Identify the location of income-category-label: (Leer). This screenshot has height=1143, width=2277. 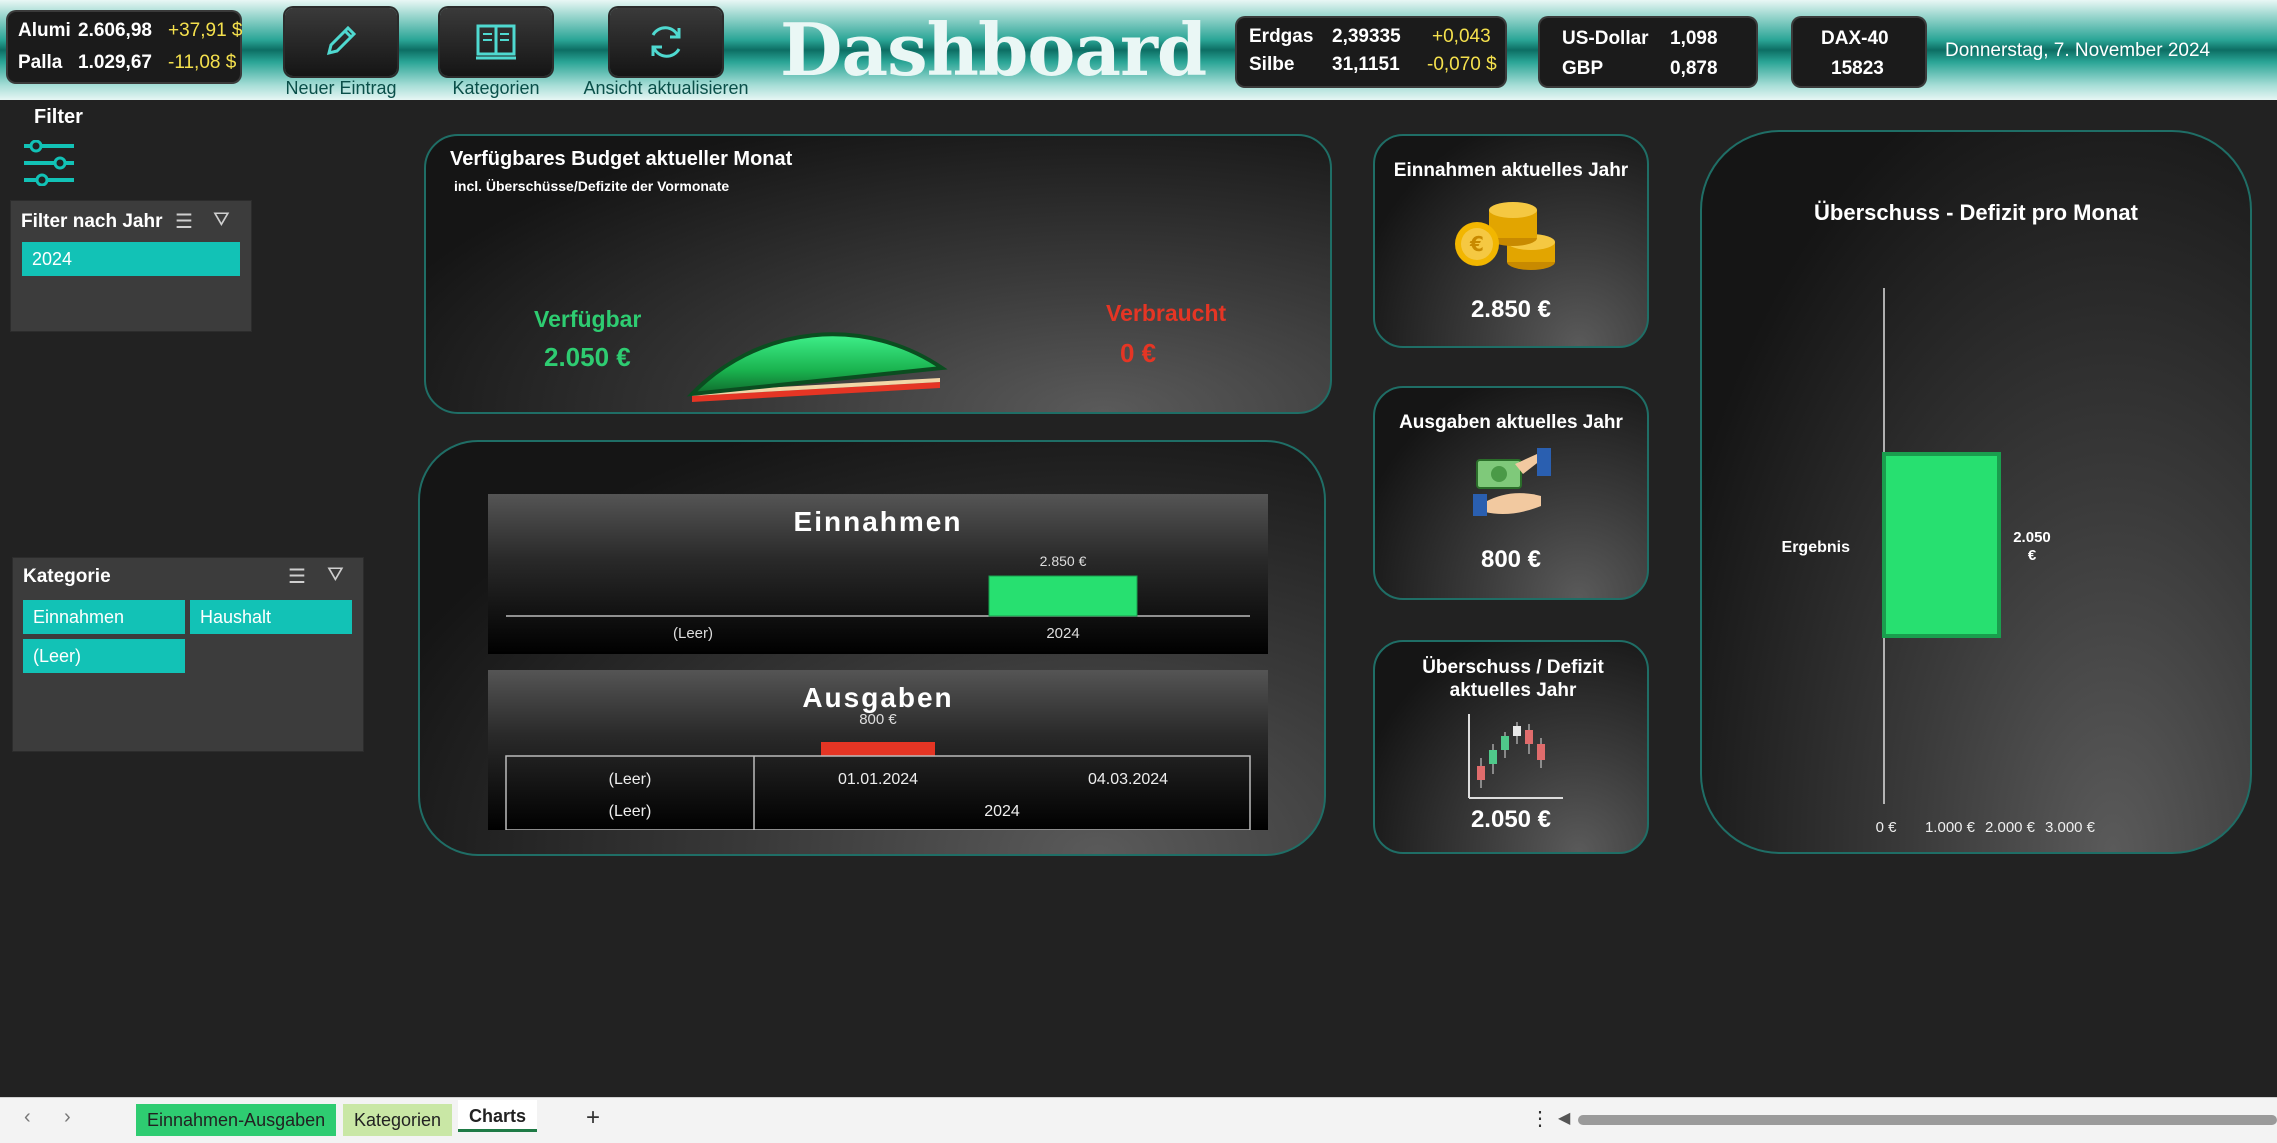
(693, 633).